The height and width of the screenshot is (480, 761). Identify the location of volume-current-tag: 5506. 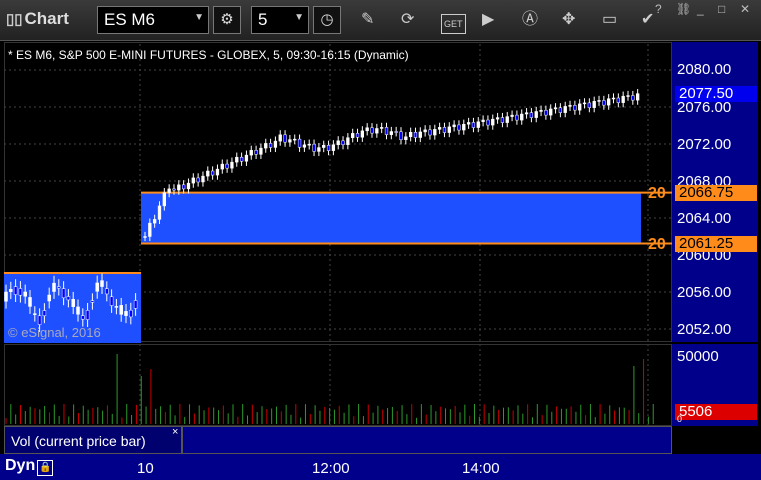
(716, 412).